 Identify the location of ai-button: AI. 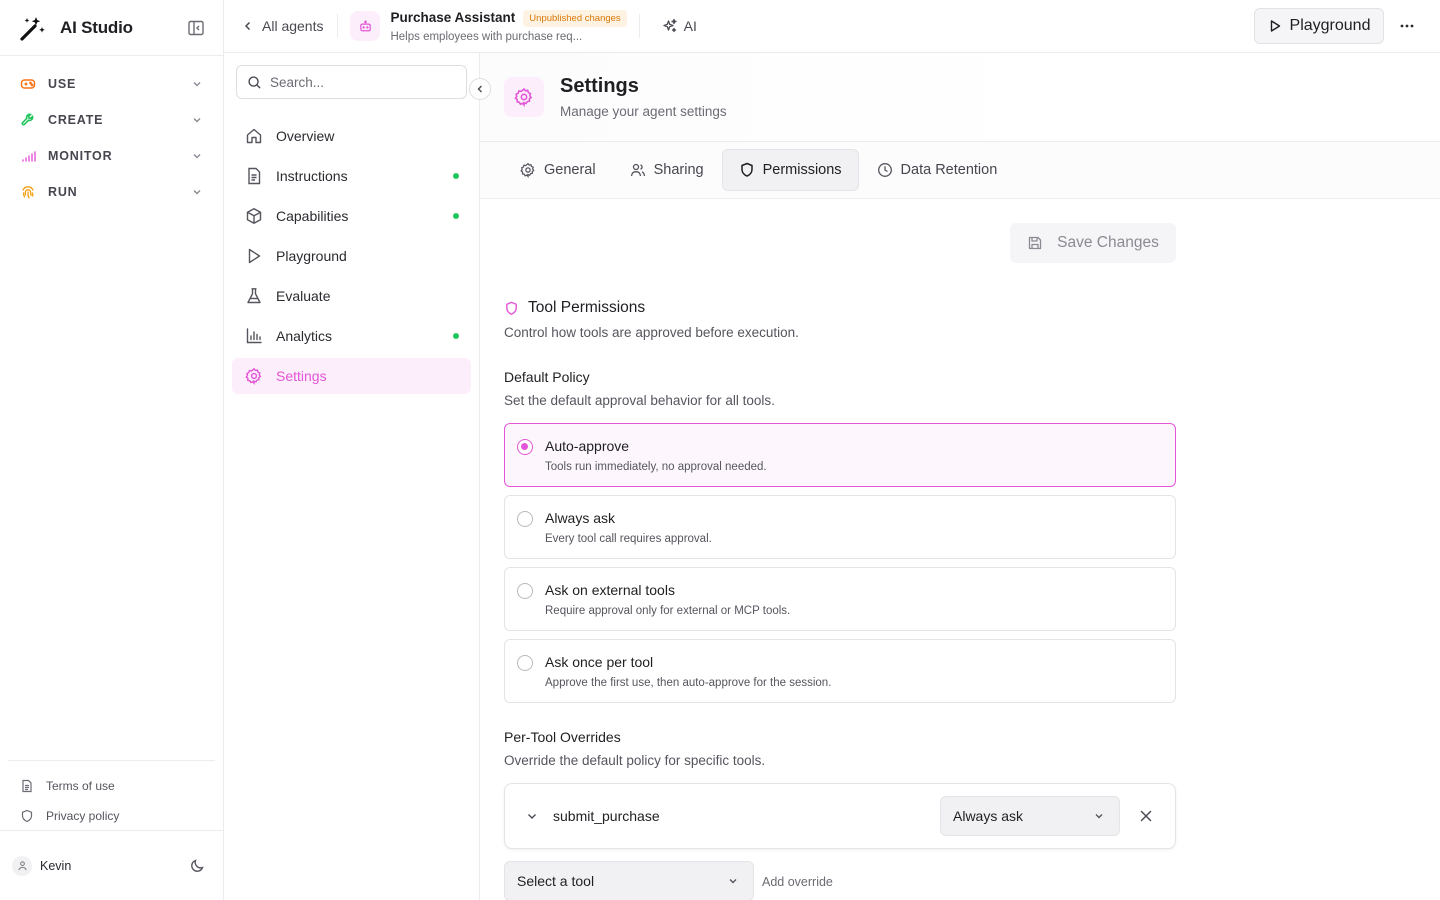
(679, 26).